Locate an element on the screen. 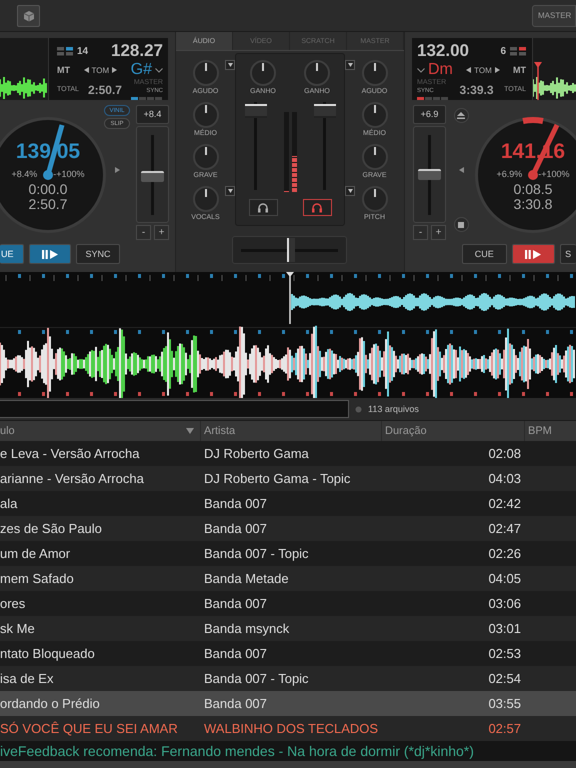  track-number: 6 is located at coordinates (503, 51).